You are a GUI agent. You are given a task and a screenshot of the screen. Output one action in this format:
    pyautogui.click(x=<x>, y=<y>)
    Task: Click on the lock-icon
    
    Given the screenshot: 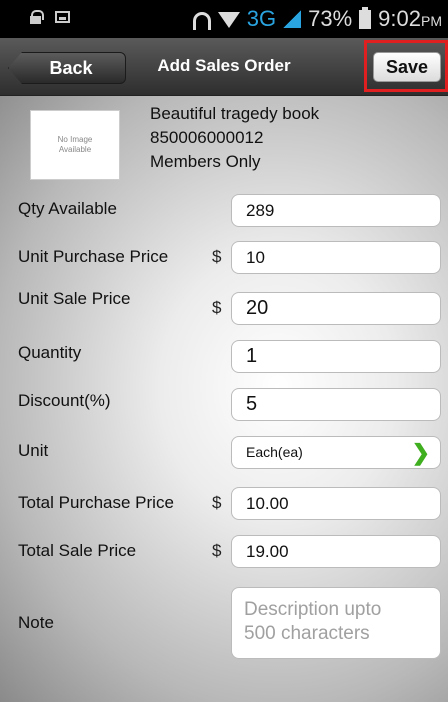 What is the action you would take?
    pyautogui.click(x=37, y=17)
    